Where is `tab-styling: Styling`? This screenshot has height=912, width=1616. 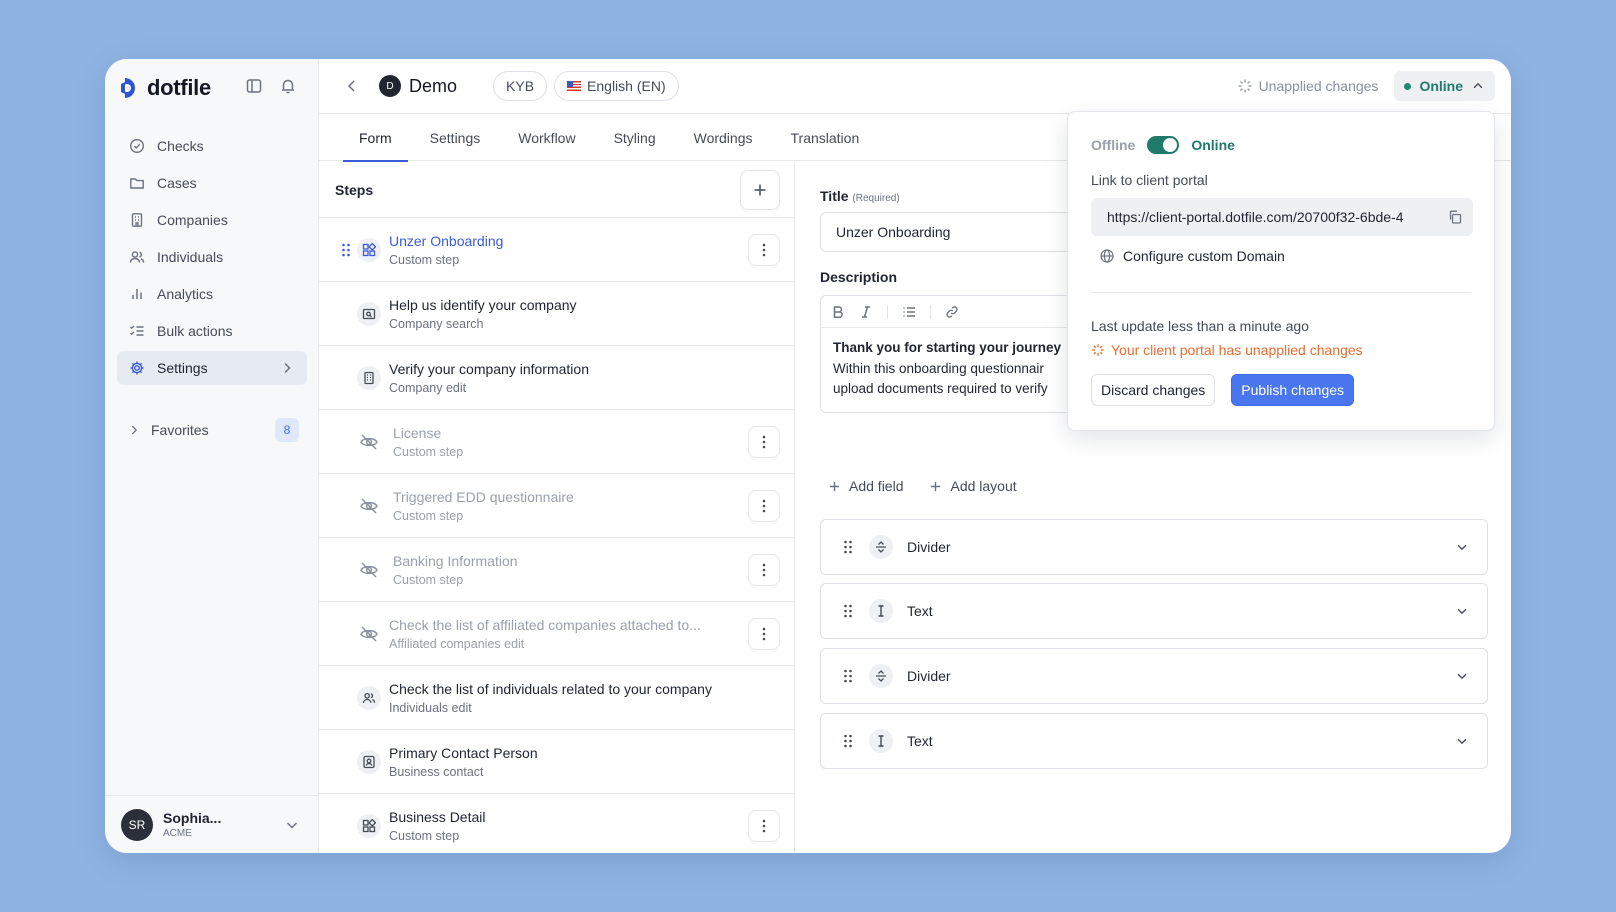
tab-styling: Styling is located at coordinates (635, 138).